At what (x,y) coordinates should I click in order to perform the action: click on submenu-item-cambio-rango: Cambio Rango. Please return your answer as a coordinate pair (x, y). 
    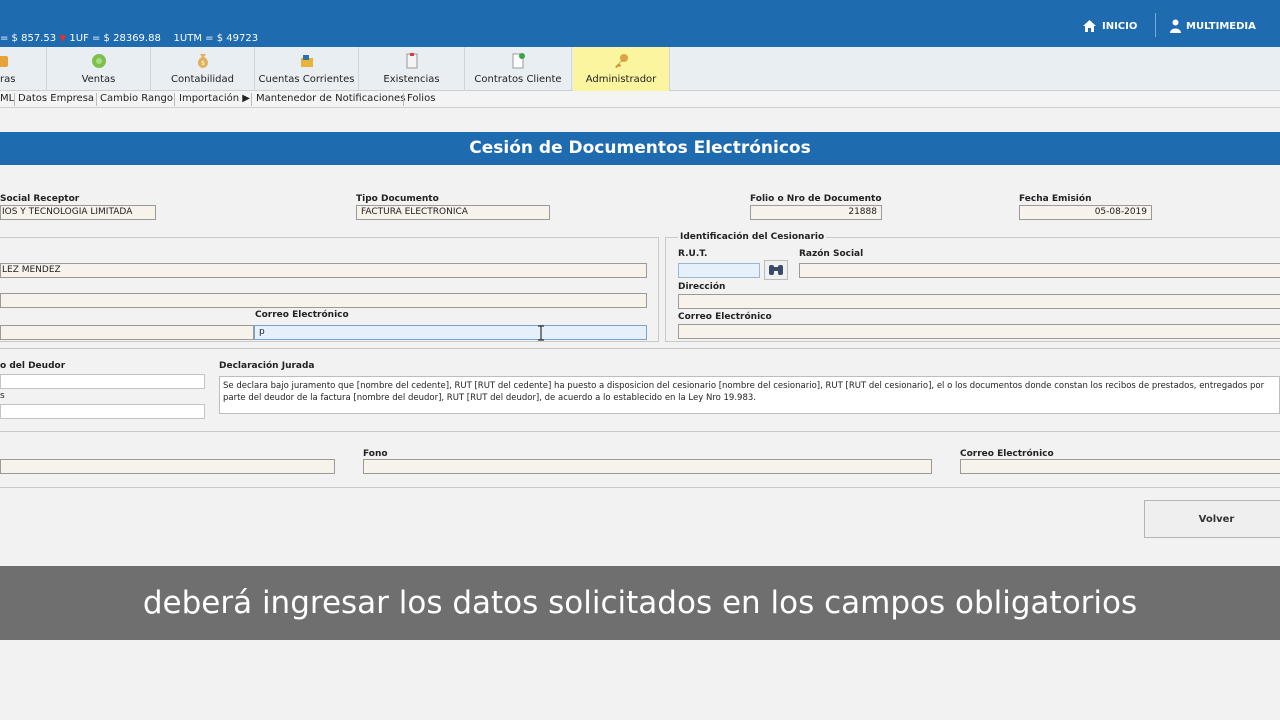
    Looking at the image, I should click on (136, 98).